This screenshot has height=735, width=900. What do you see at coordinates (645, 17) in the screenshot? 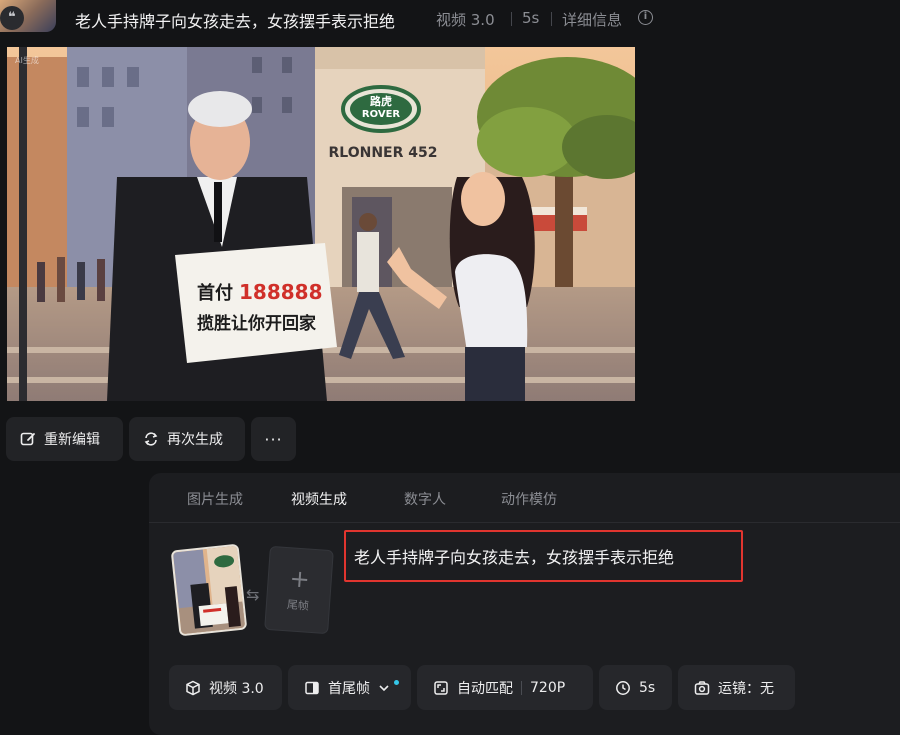
I see `info-icon: i` at bounding box center [645, 17].